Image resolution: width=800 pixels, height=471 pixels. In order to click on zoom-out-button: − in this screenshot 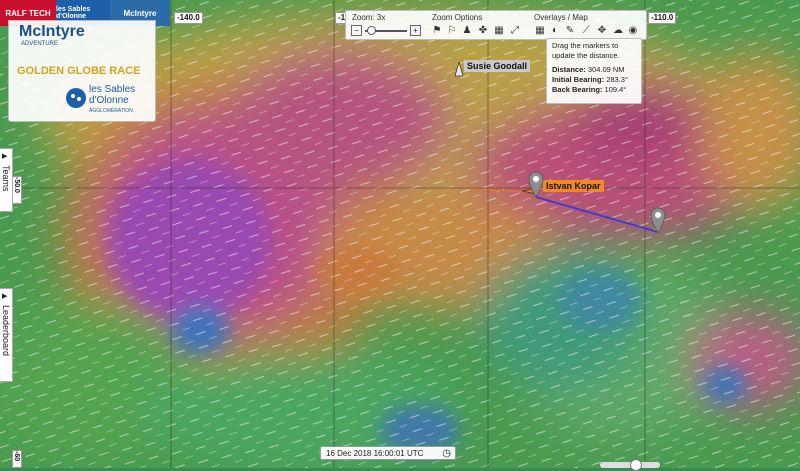, I will do `click(356, 30)`.